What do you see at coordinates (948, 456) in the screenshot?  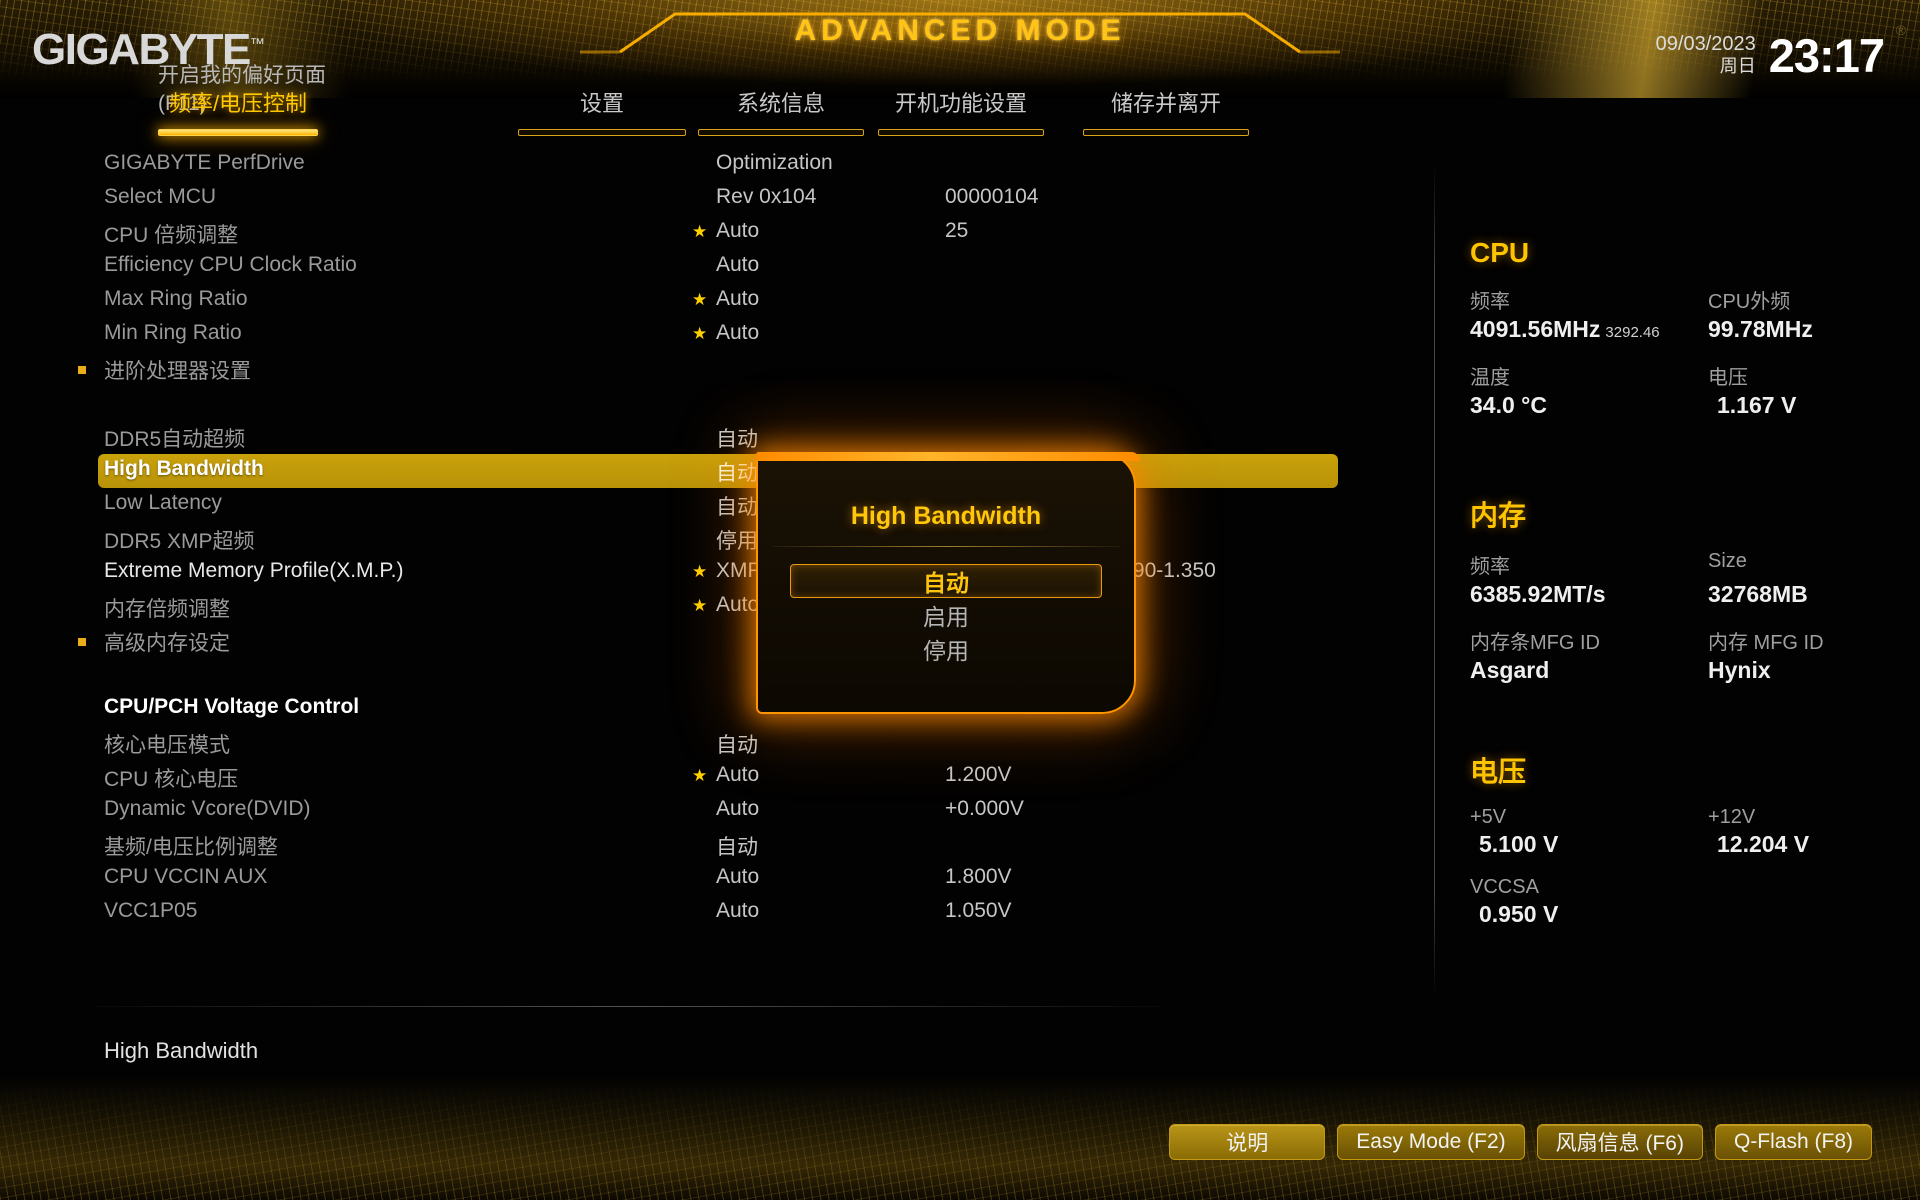 I see `dialog-top-accent` at bounding box center [948, 456].